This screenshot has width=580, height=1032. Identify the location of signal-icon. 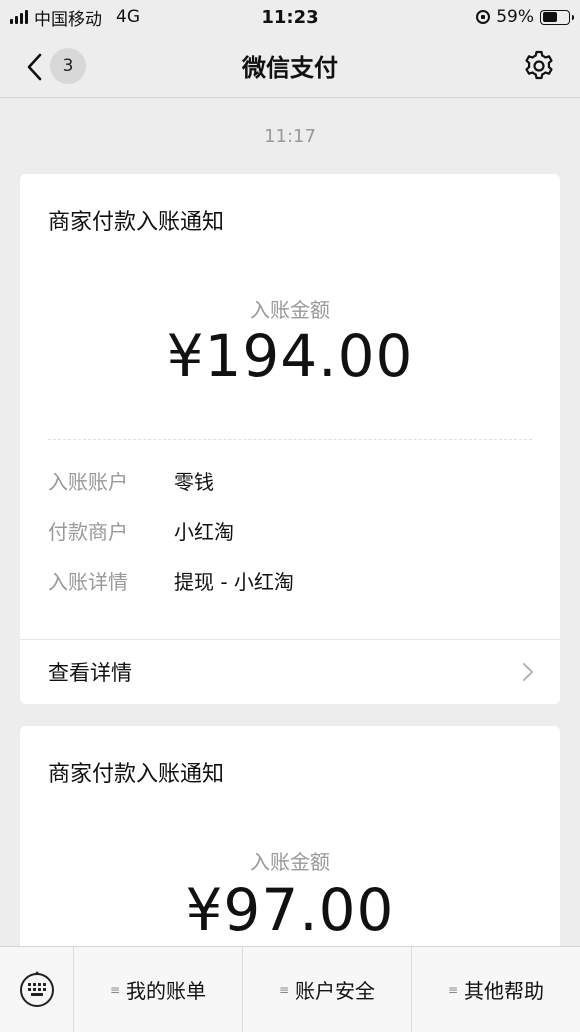
(19, 17).